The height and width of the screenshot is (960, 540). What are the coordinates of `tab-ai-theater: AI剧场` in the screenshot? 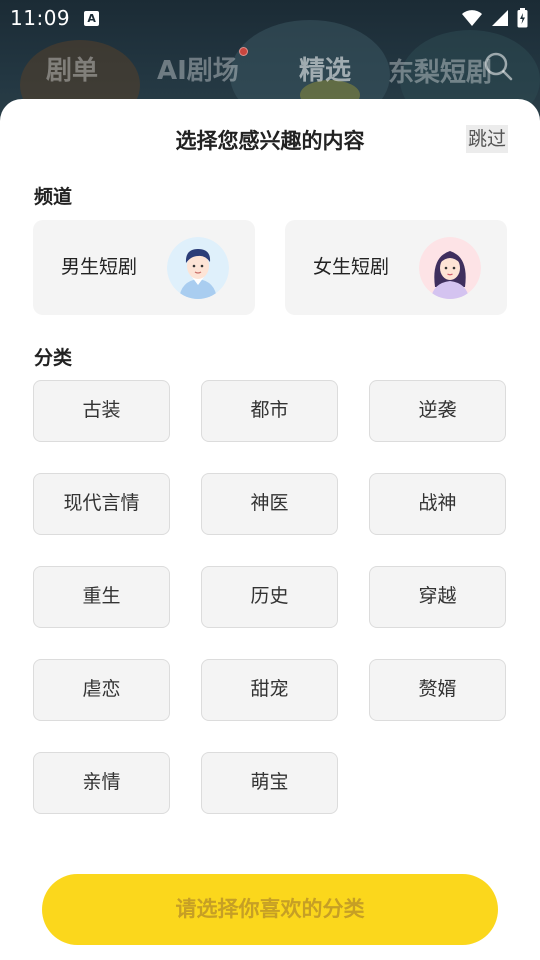 It's located at (198, 68).